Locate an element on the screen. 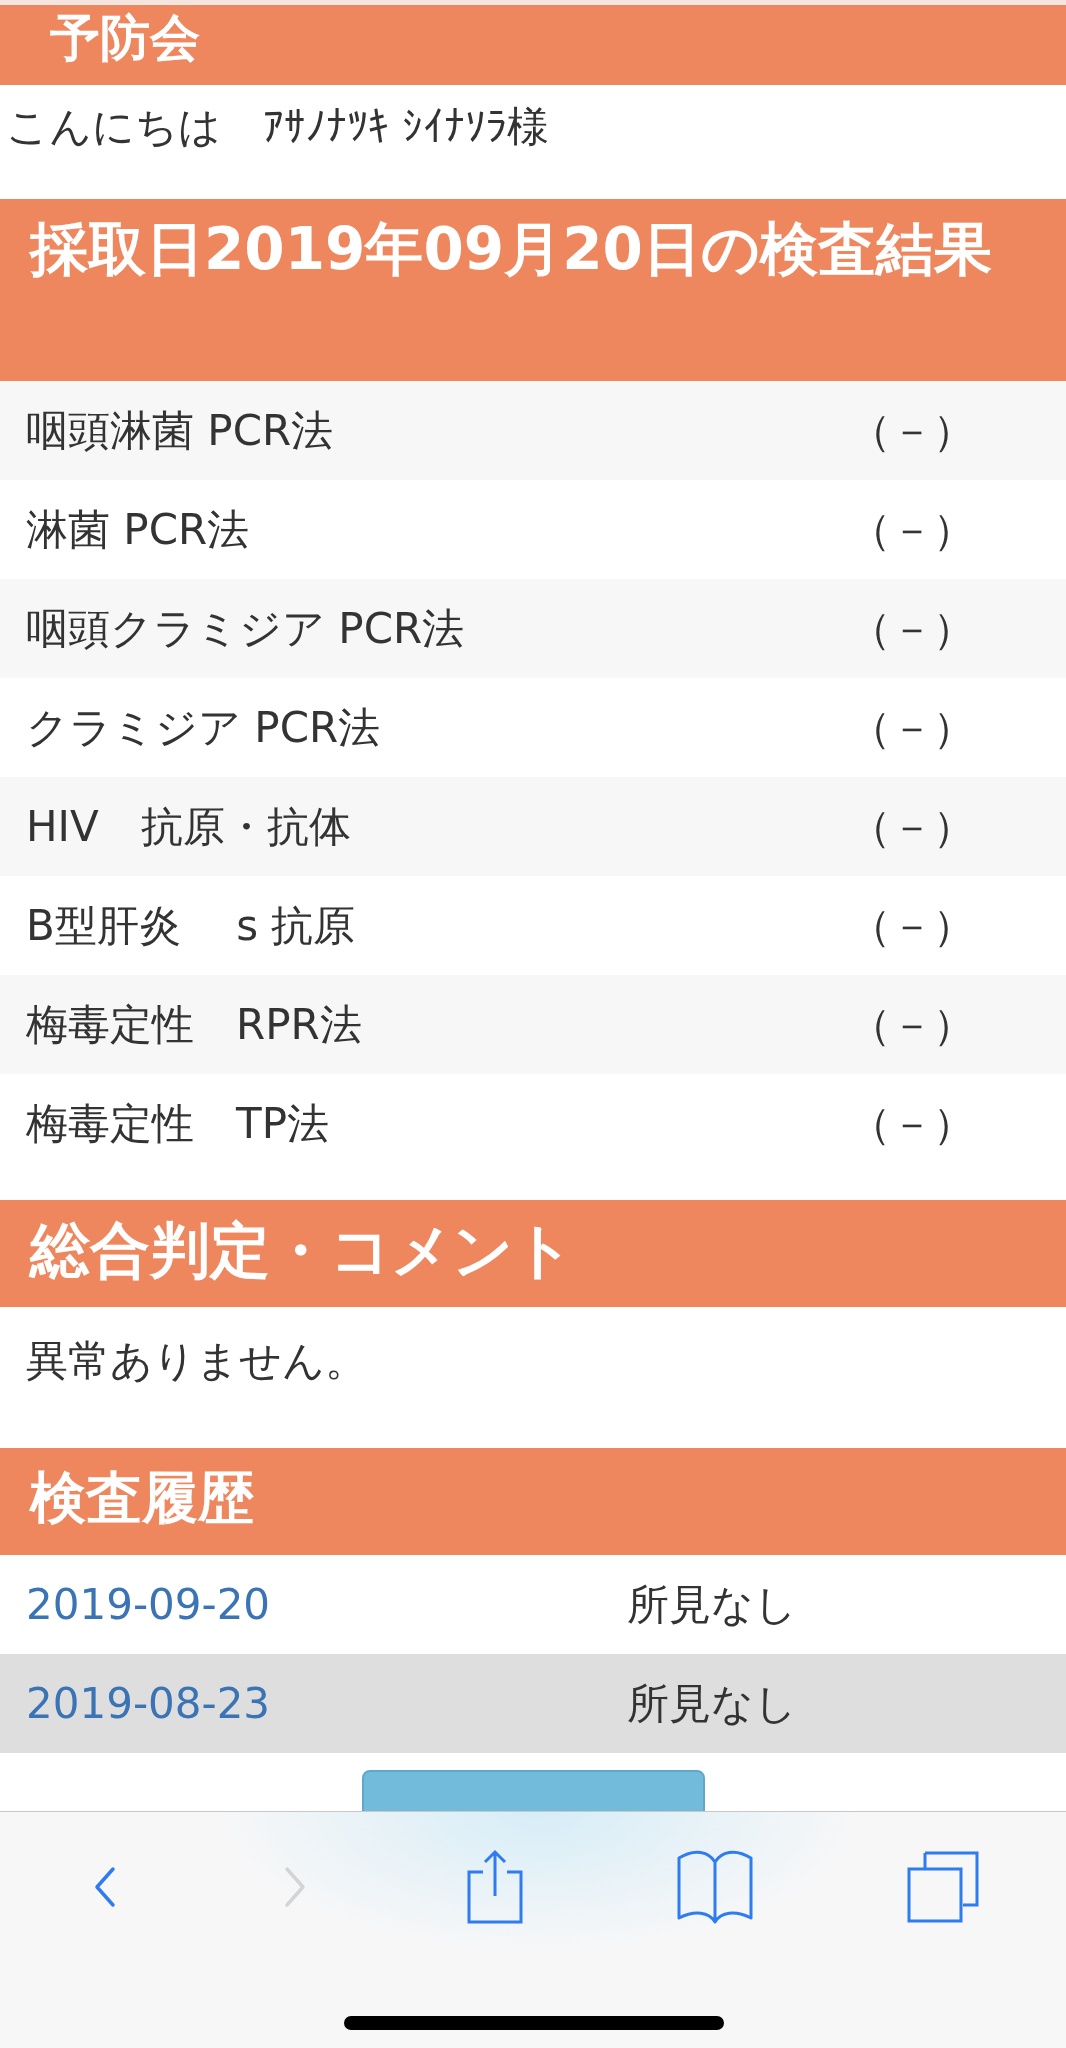 The width and height of the screenshot is (1066, 2048). tabs-button is located at coordinates (943, 1887).